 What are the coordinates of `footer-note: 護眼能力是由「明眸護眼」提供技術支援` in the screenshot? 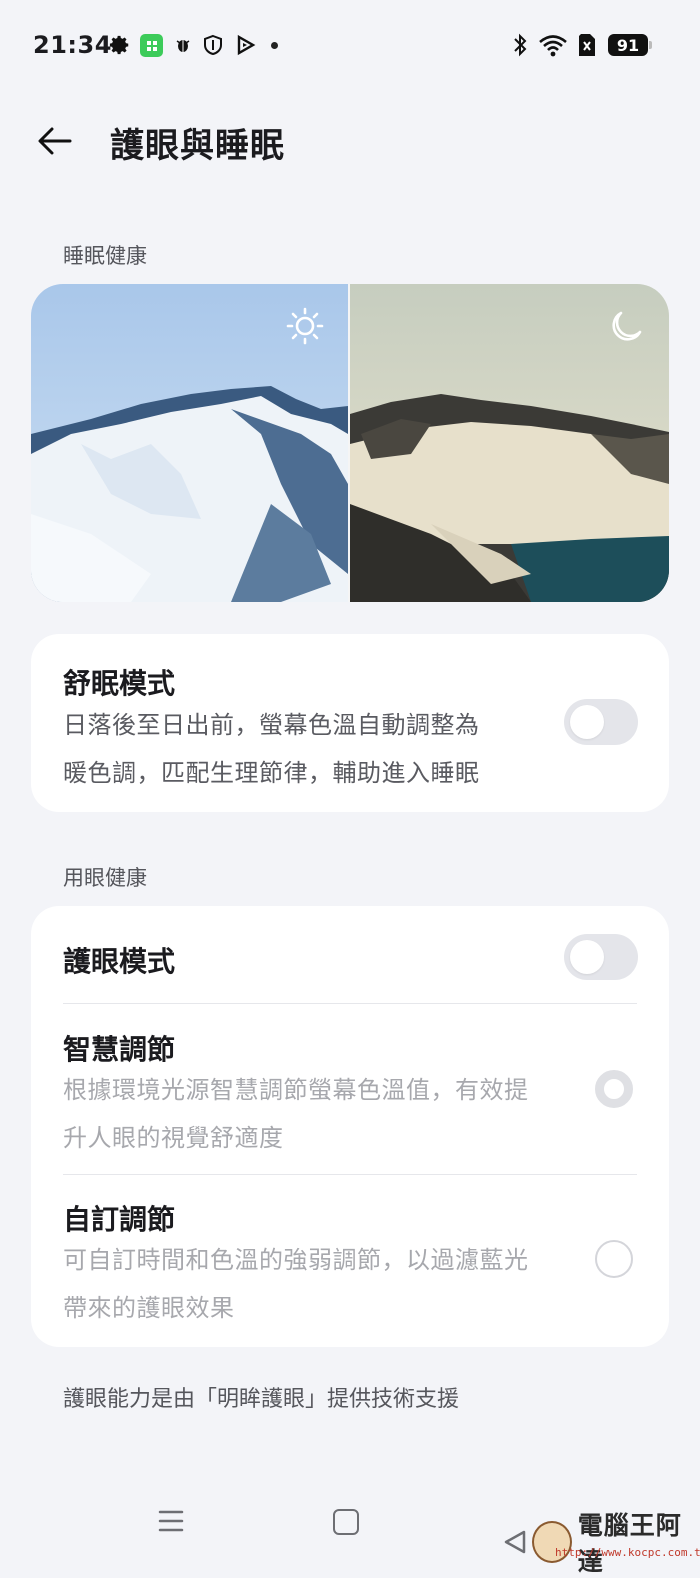 It's located at (261, 1399).